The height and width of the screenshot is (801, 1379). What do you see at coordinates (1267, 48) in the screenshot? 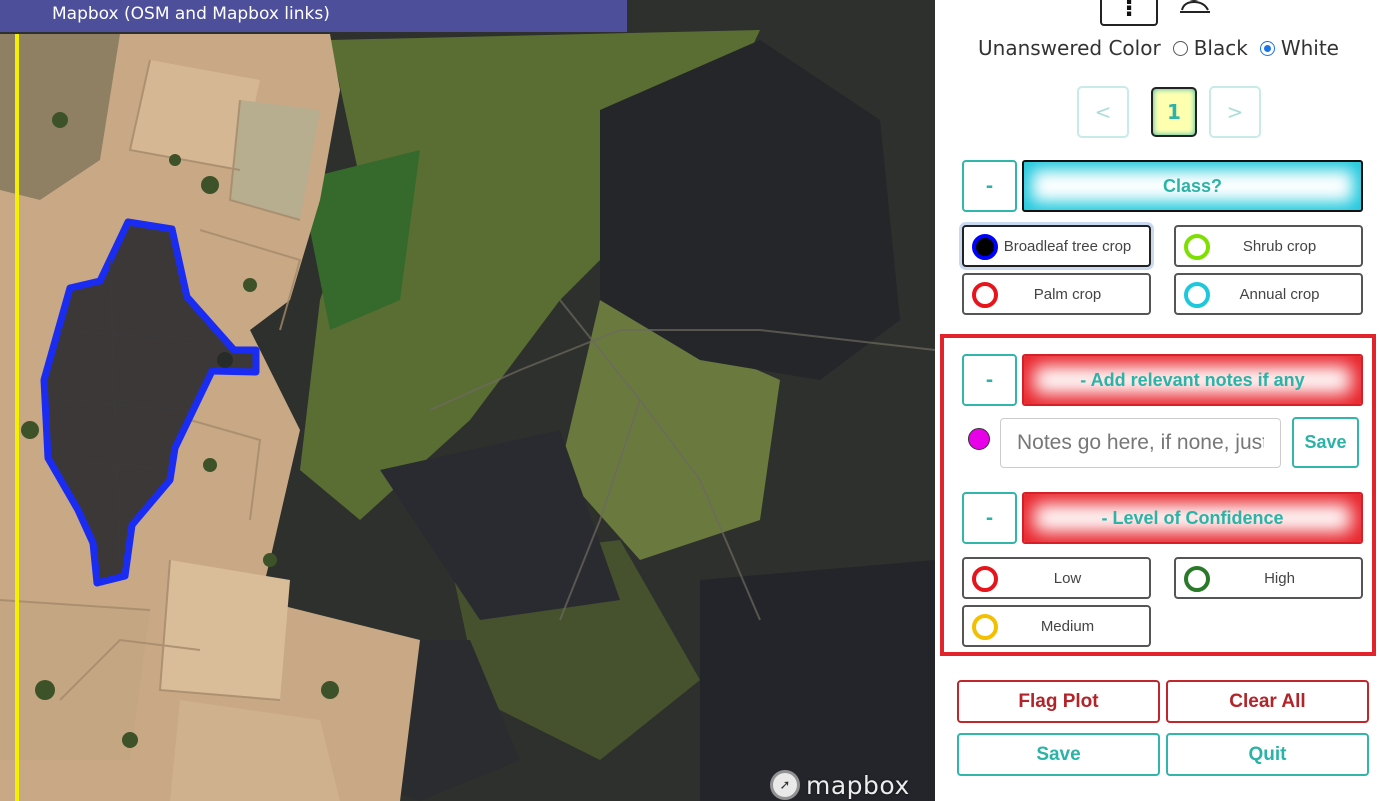
I see `radio-white` at bounding box center [1267, 48].